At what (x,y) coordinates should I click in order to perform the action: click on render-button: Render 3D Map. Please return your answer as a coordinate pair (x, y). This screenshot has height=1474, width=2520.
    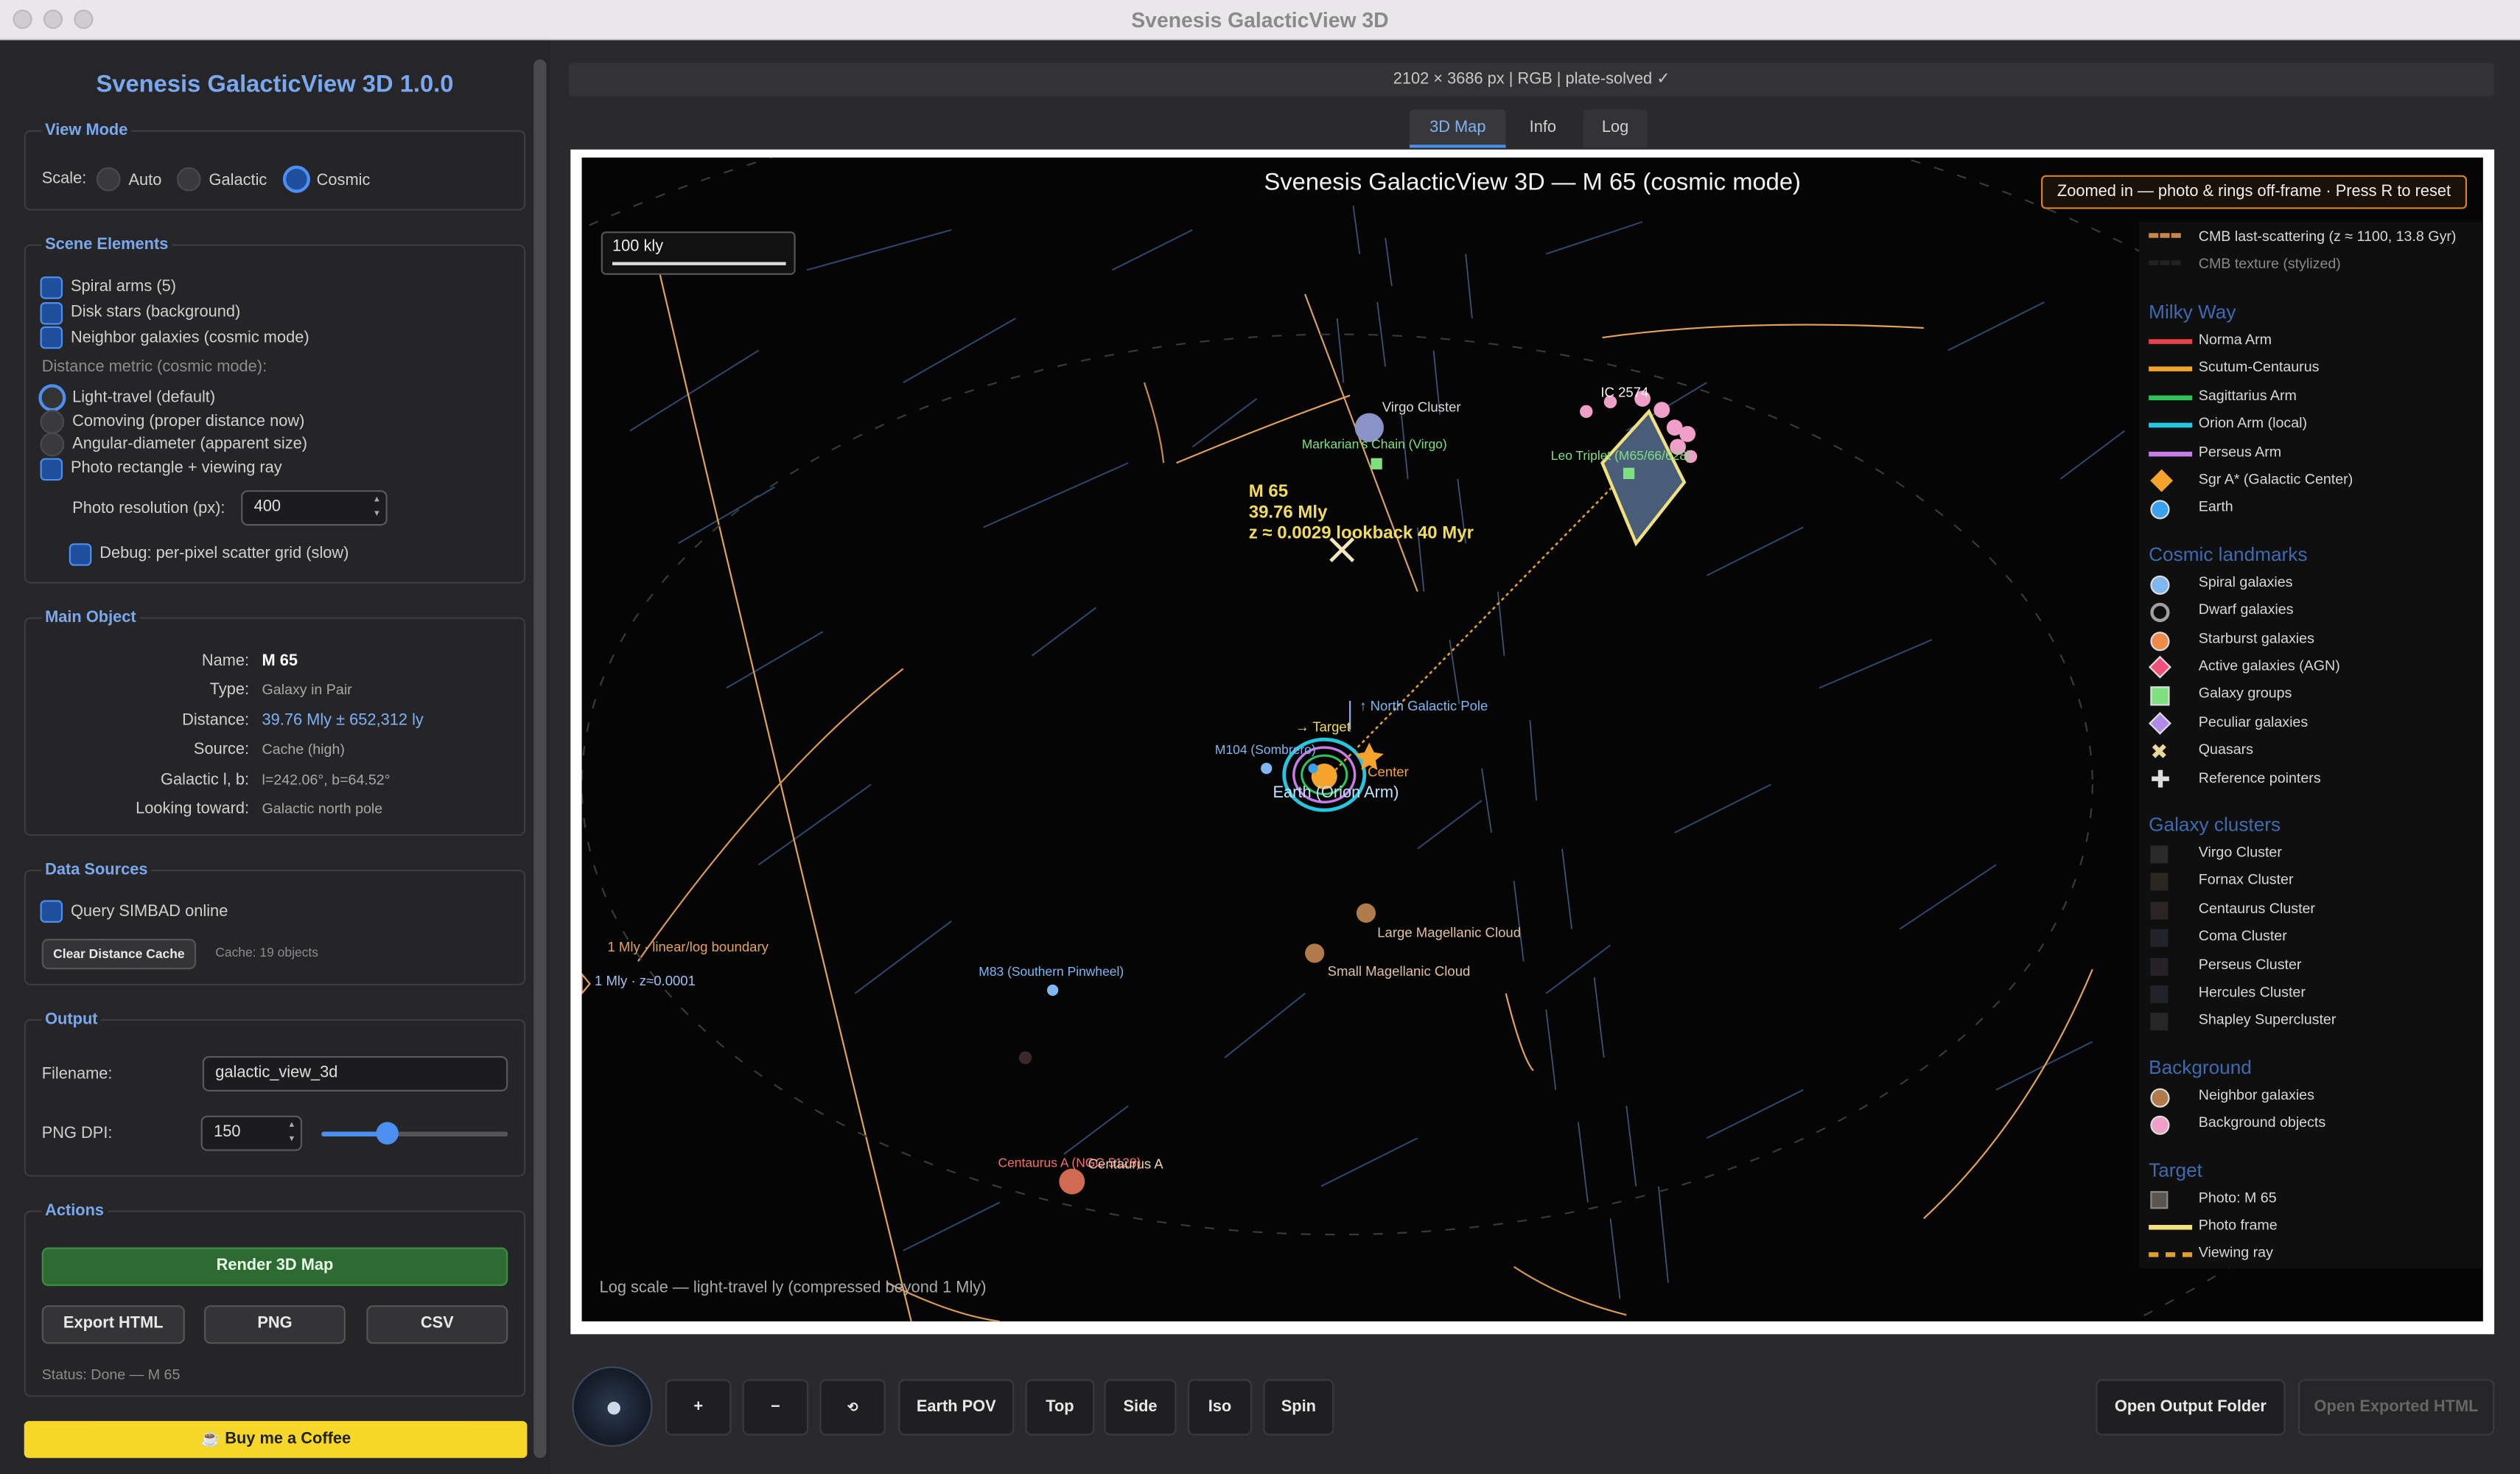
    Looking at the image, I should click on (274, 1266).